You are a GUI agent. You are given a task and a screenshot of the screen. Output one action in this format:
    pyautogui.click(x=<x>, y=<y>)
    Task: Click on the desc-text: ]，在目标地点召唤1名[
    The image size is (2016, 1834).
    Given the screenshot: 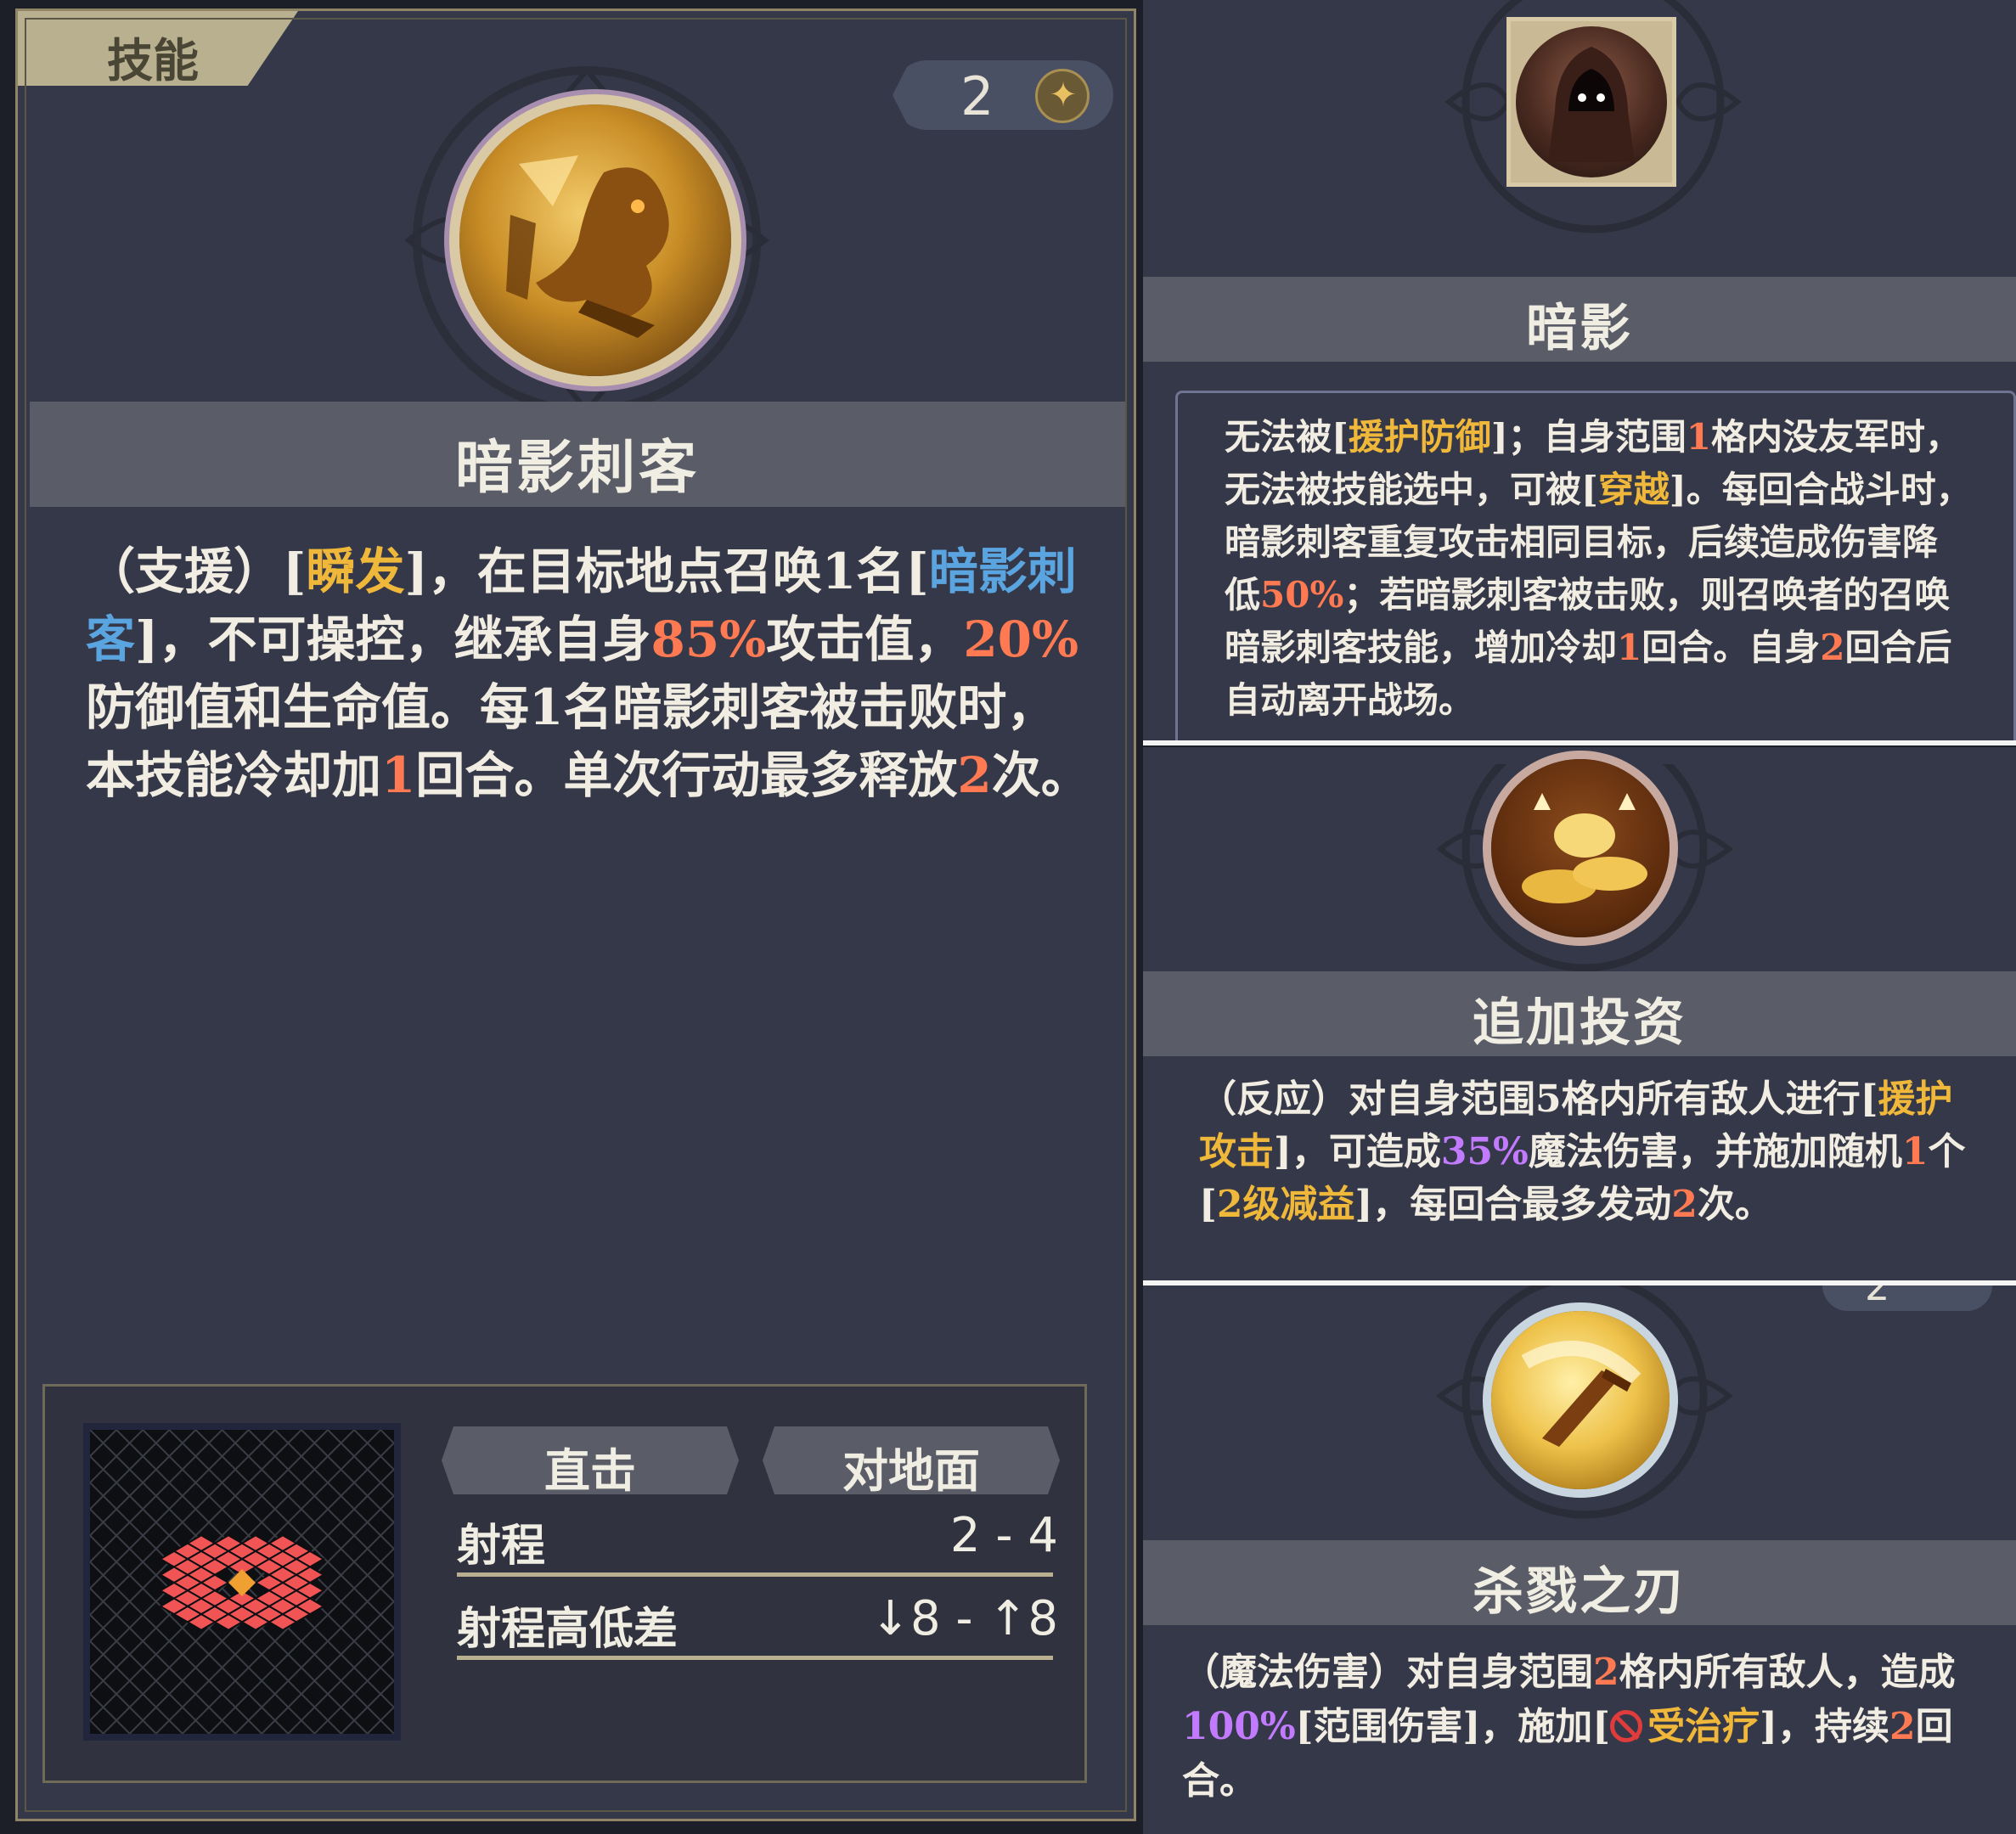 What is the action you would take?
    pyautogui.click(x=666, y=571)
    